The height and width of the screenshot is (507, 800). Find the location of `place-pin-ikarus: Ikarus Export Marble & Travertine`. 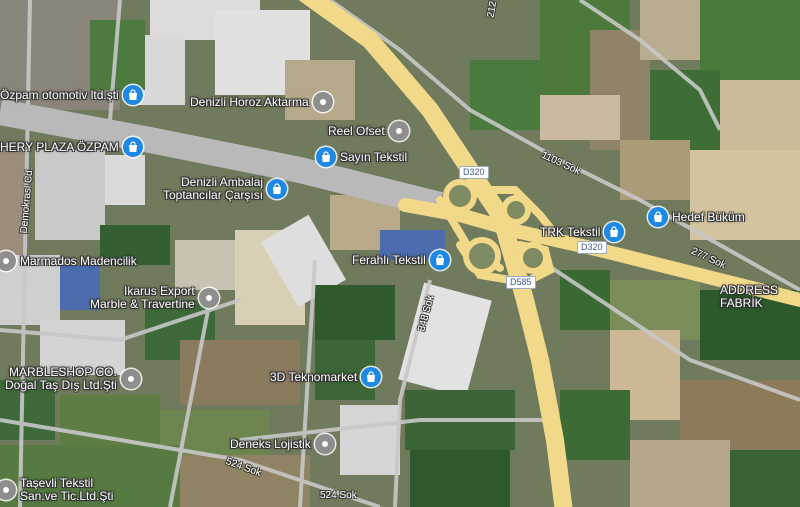

place-pin-ikarus: Ikarus Export Marble & Travertine is located at coordinates (154, 298).